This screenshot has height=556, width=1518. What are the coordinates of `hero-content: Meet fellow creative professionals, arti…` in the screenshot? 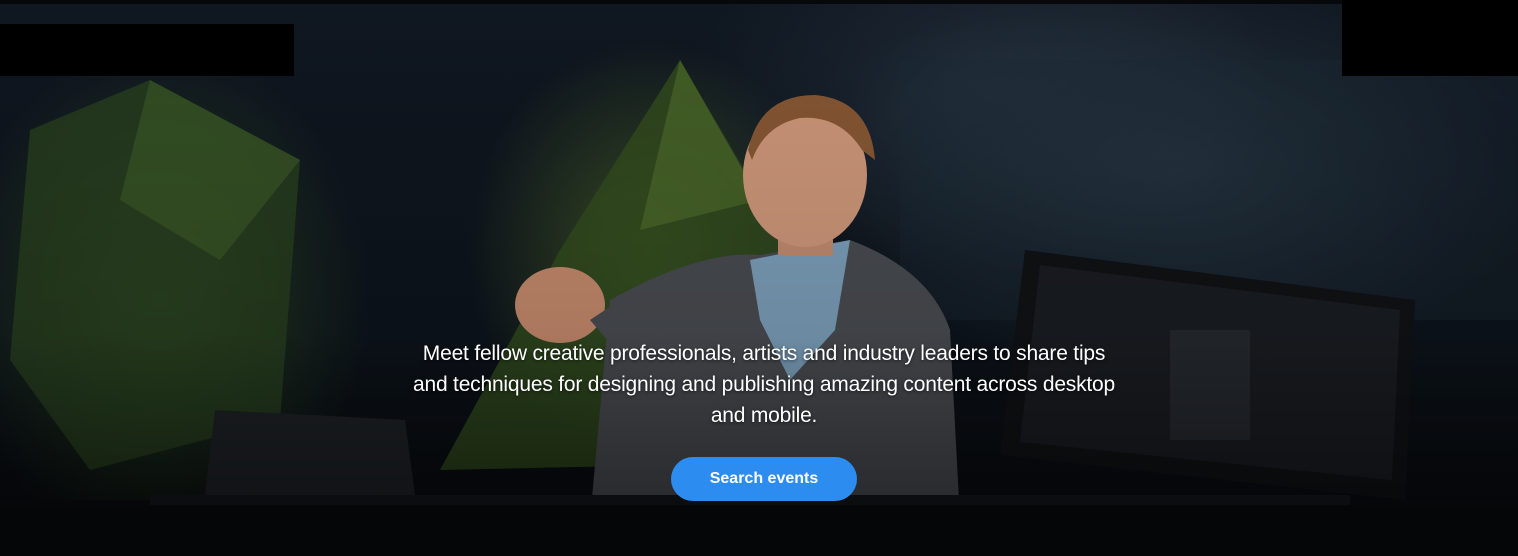 It's located at (764, 419).